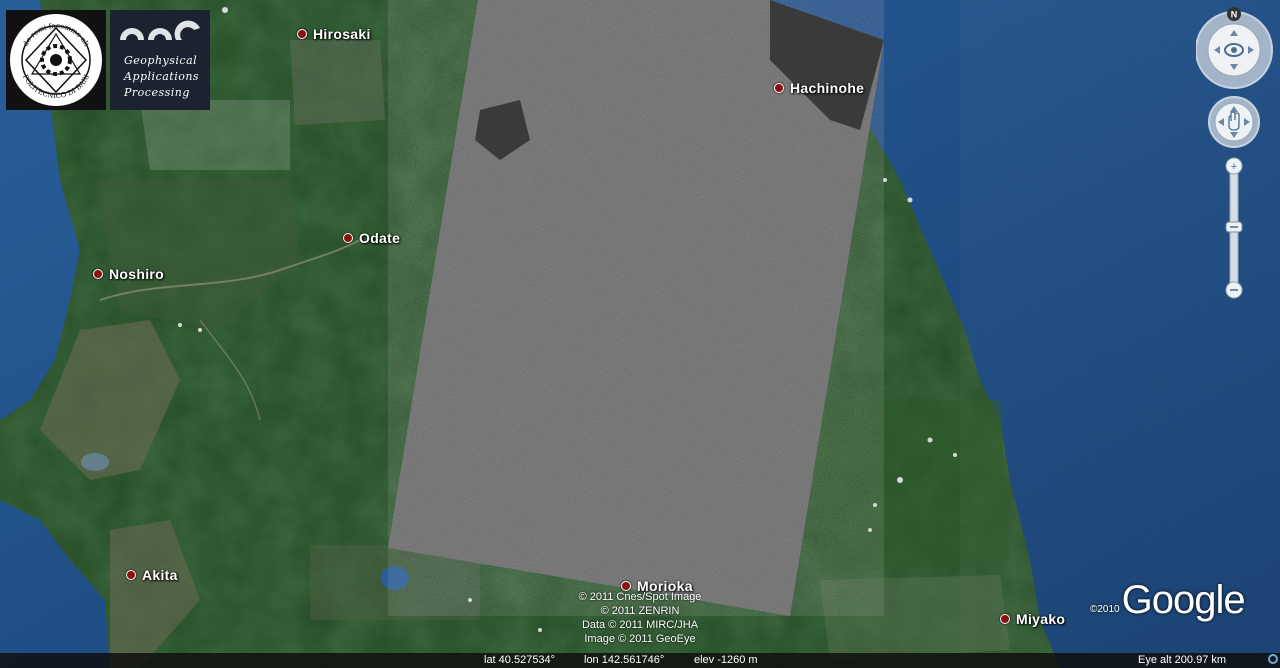  I want to click on city-label-noshiro: Noshiro, so click(128, 274).